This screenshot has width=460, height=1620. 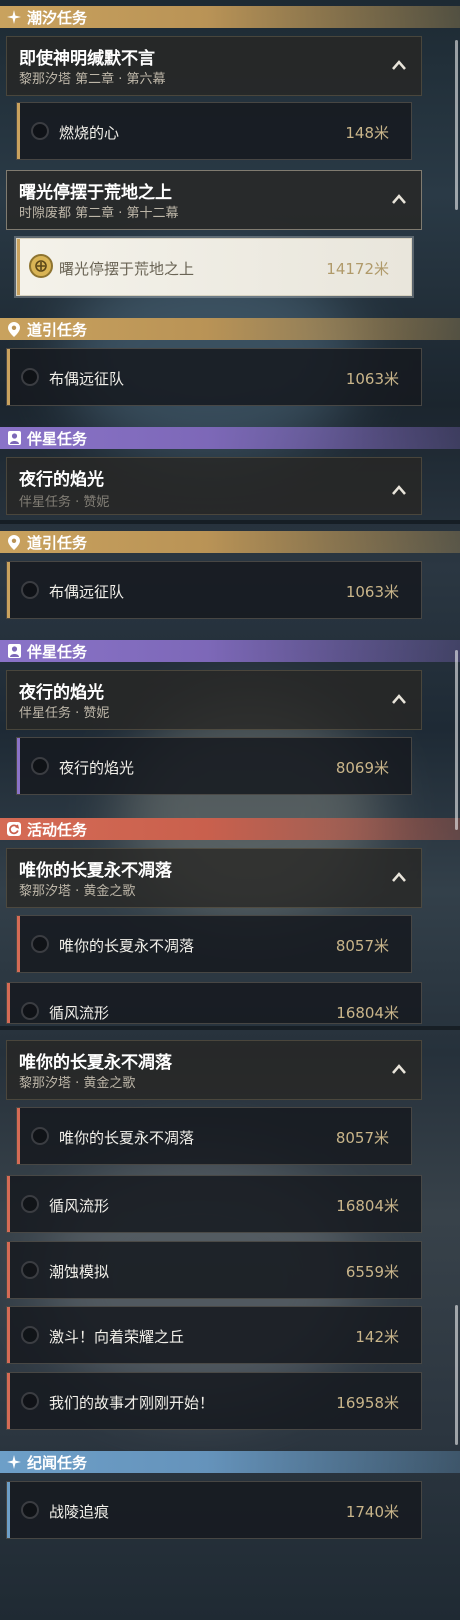 What do you see at coordinates (362, 768) in the screenshot?
I see `step-distance: 8069米` at bounding box center [362, 768].